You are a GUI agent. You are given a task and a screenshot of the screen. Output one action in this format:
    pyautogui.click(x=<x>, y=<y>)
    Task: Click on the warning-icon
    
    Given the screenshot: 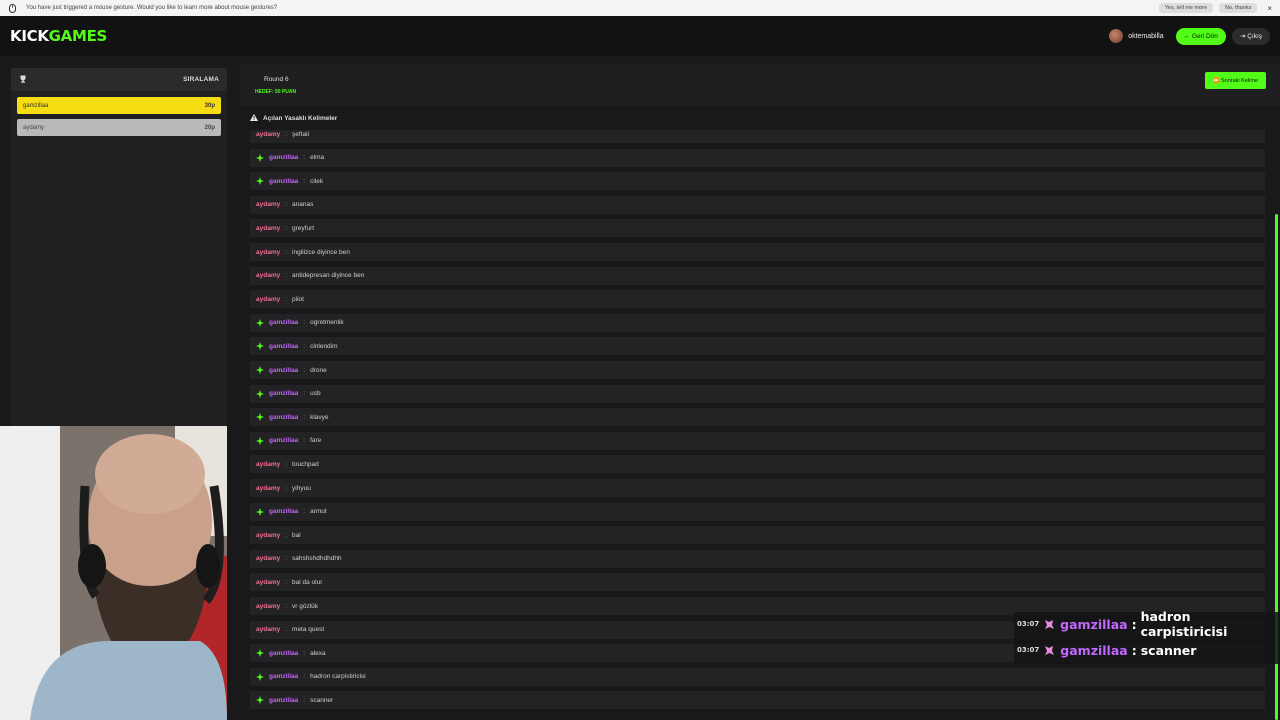 What is the action you would take?
    pyautogui.click(x=254, y=118)
    